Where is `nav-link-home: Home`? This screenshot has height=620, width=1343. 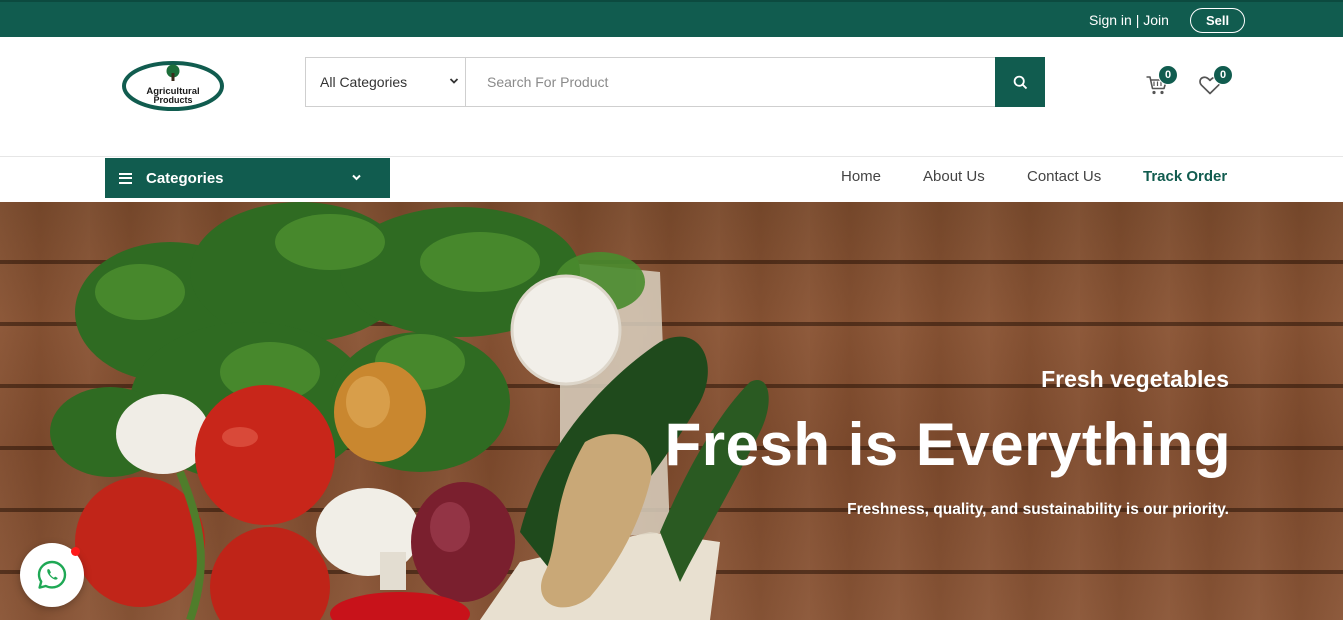 nav-link-home: Home is located at coordinates (861, 176).